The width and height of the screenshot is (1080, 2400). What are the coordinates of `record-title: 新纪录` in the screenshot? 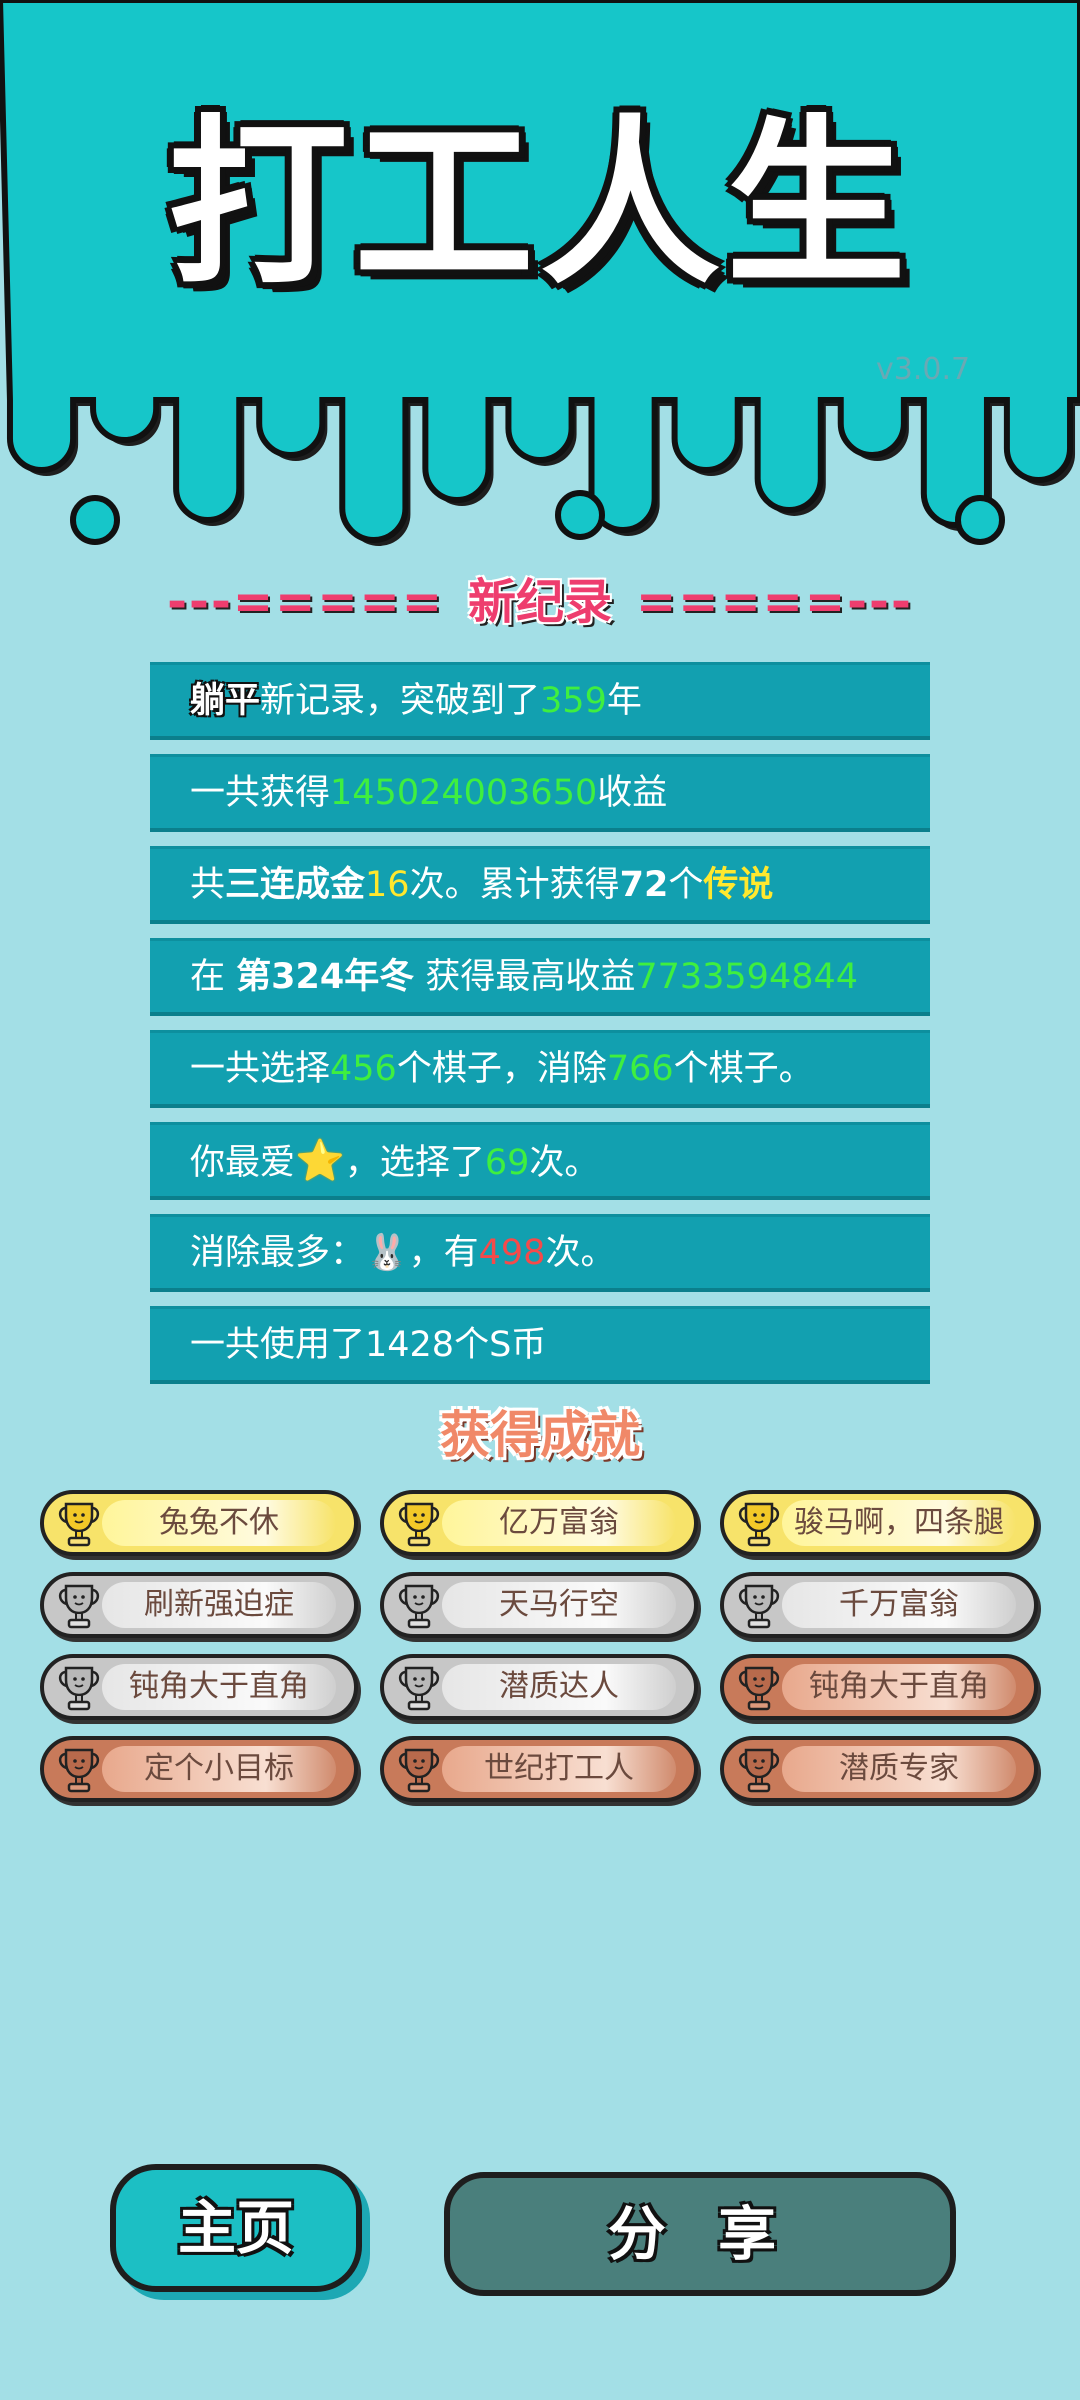 It's located at (539, 602).